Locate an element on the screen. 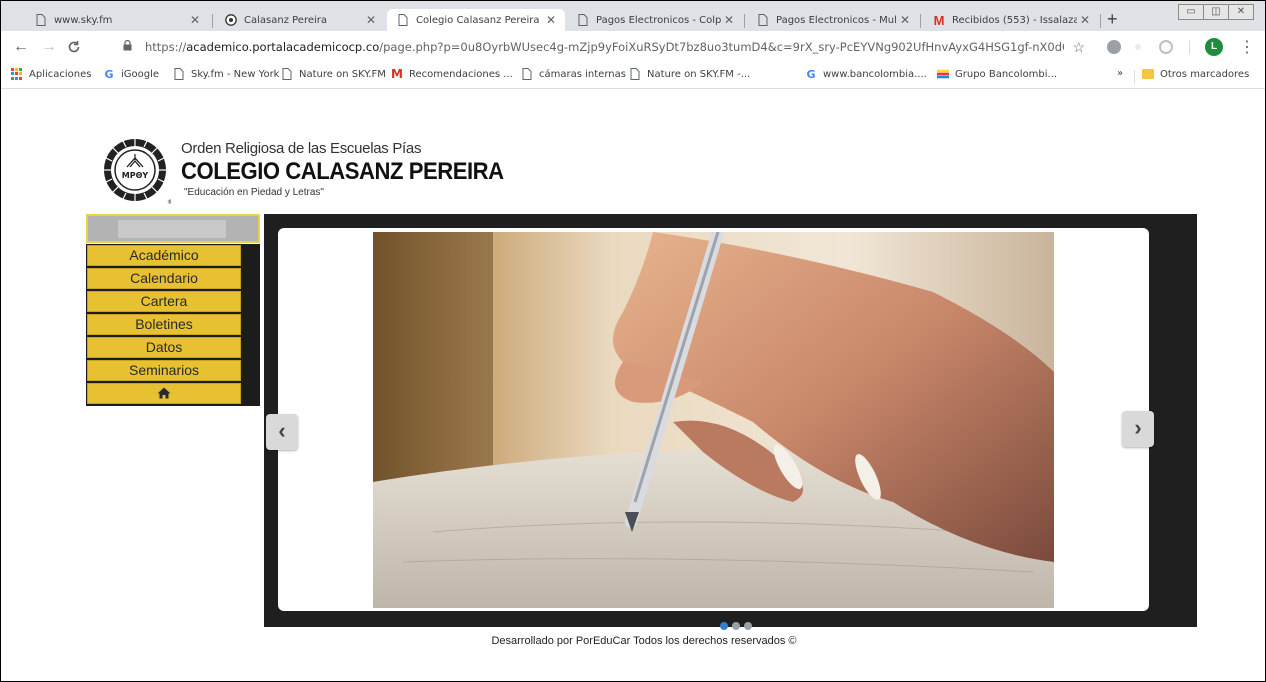 Image resolution: width=1266 pixels, height=682 pixels. minimize-button: ▭ is located at coordinates (1191, 12).